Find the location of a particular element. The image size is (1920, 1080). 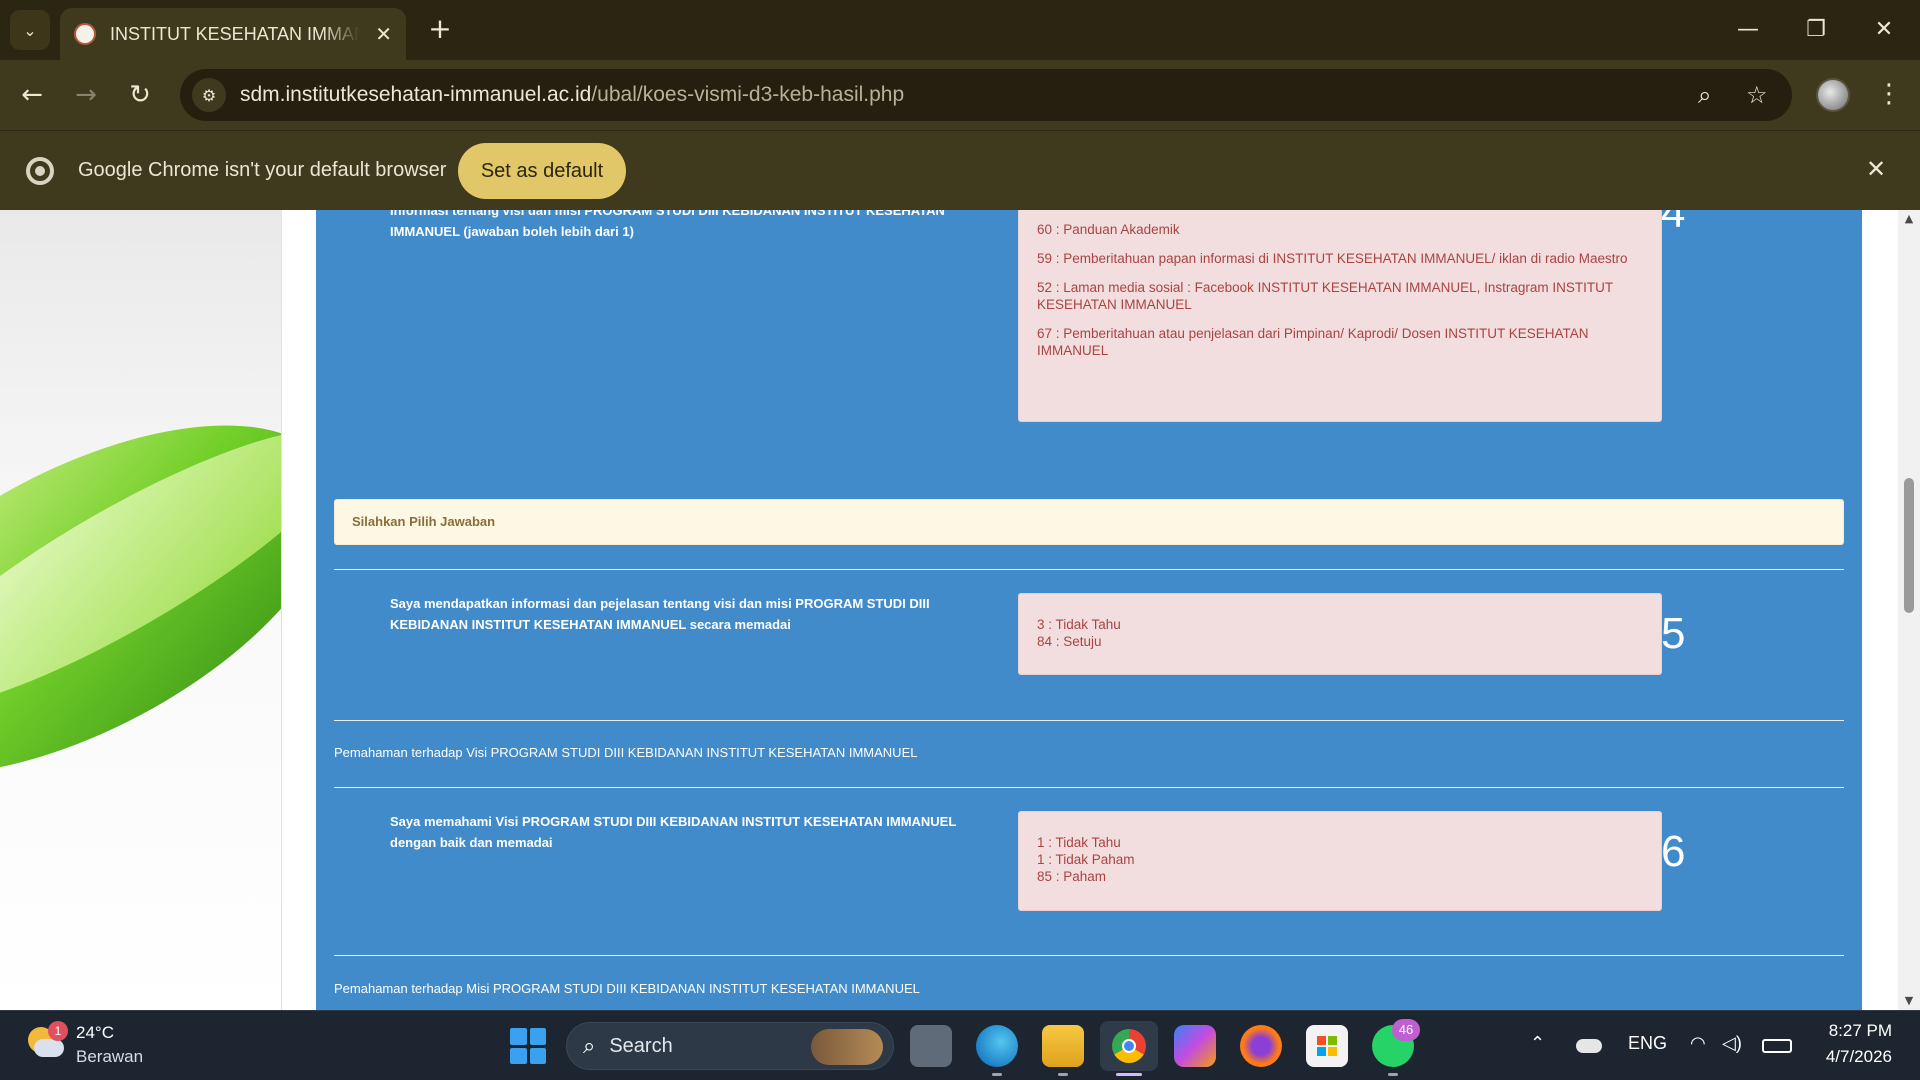

new-tab-button: + is located at coordinates (440, 30).